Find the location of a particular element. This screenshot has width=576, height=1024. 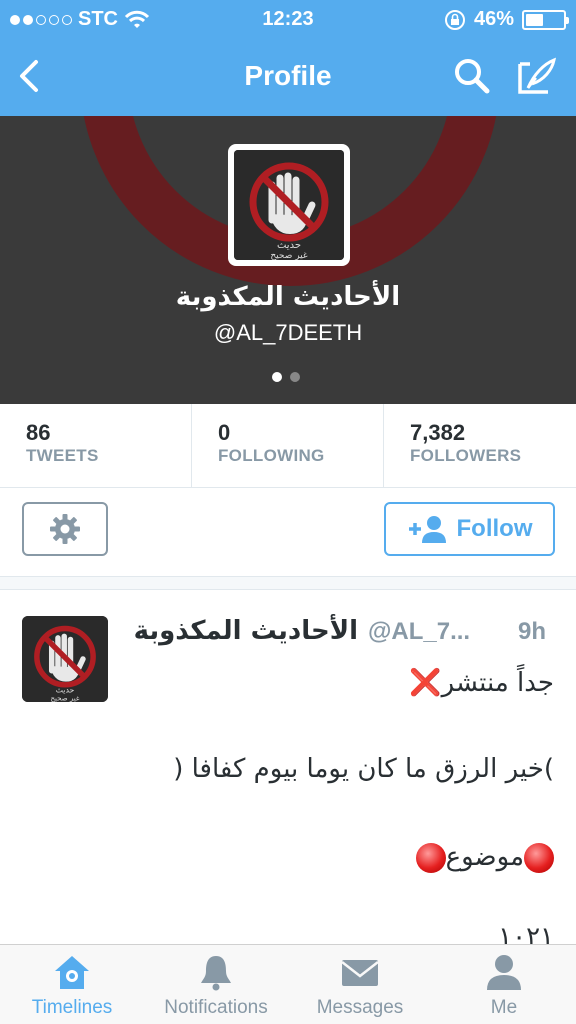

tab-notifications: Notifications is located at coordinates (216, 984).